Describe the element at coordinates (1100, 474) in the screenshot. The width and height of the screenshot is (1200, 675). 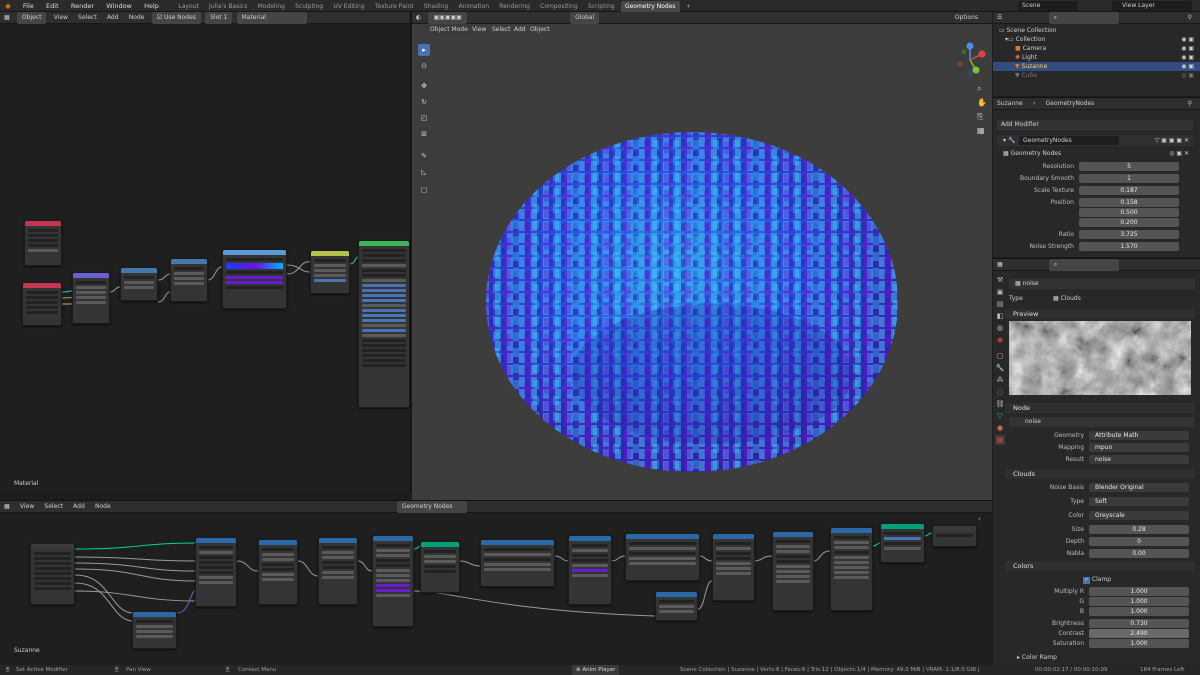
I see `clouds-section-header: Clouds` at that location.